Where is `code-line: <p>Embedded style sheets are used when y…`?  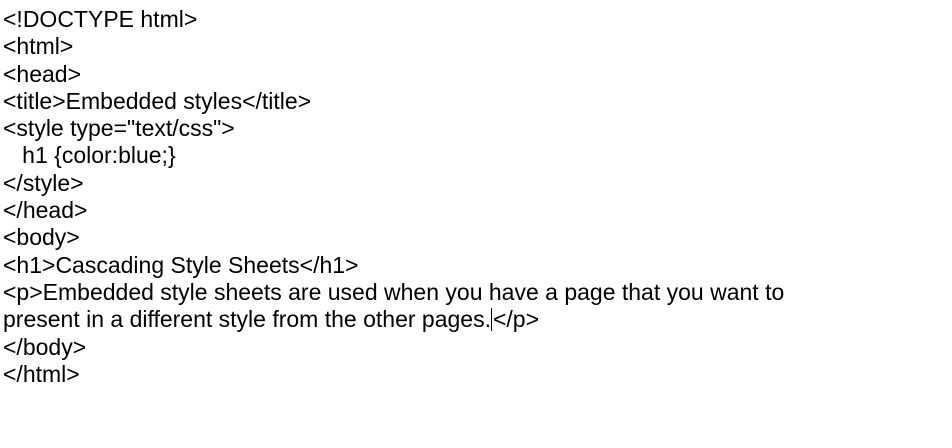
code-line: <p>Embedded style sheets are used when y… is located at coordinates (394, 291).